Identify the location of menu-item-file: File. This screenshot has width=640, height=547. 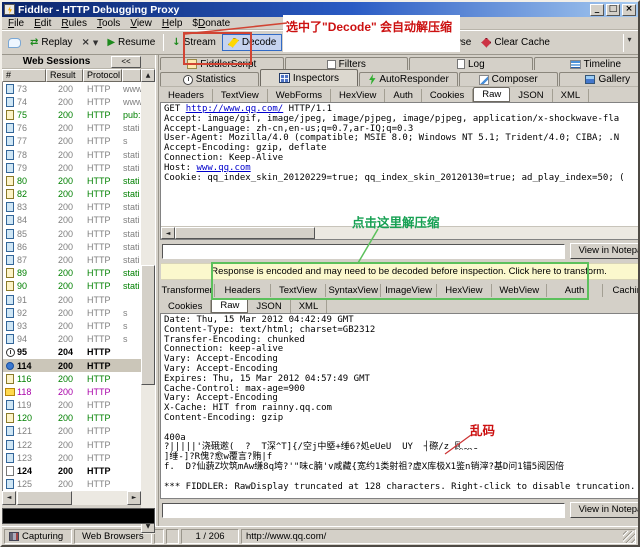
(16, 23).